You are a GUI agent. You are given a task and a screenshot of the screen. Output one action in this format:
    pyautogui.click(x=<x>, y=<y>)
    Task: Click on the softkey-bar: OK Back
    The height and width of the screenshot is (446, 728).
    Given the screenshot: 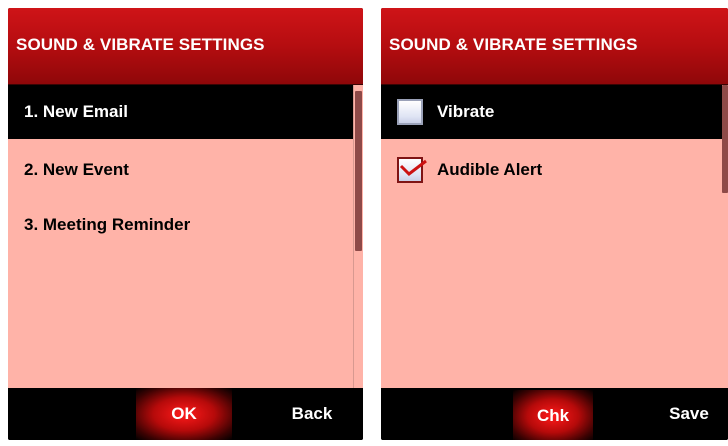 What is the action you would take?
    pyautogui.click(x=185, y=414)
    